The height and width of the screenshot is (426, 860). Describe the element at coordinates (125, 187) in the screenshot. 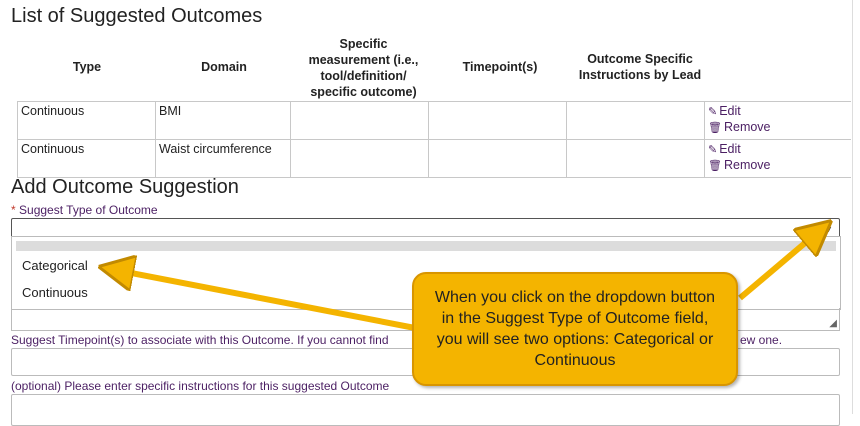

I see `add-title: Add Outcome Suggestion` at that location.